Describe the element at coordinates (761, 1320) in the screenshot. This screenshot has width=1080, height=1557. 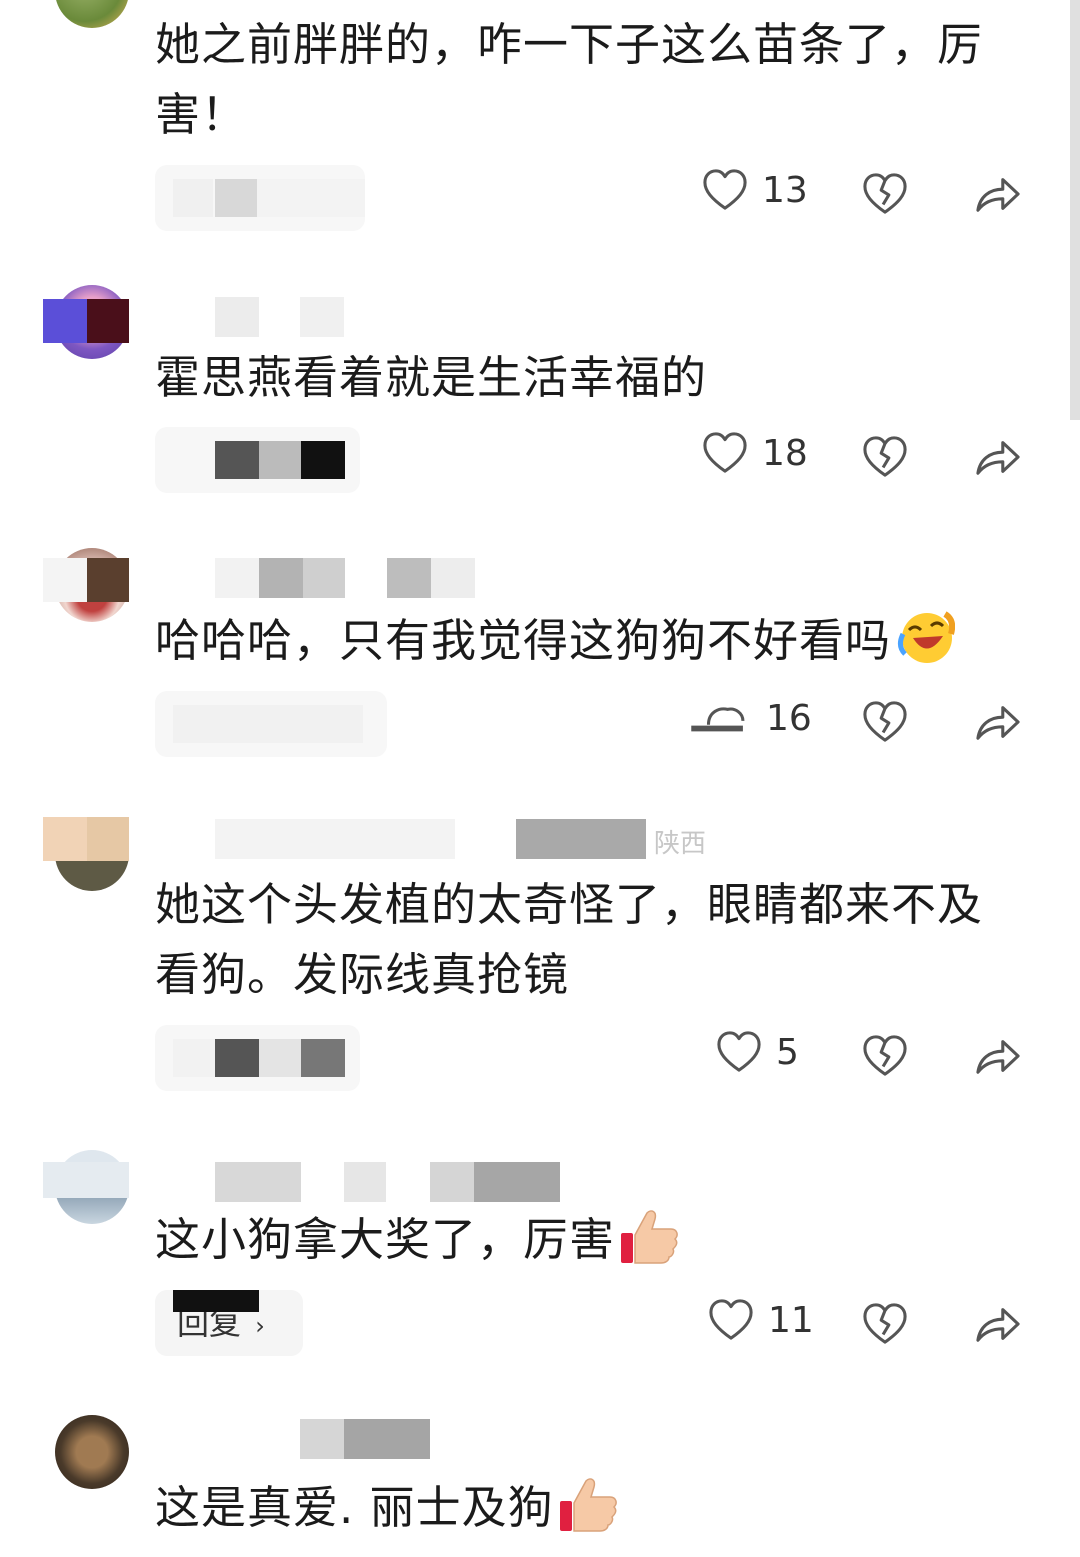
I see `like-button: 11` at that location.